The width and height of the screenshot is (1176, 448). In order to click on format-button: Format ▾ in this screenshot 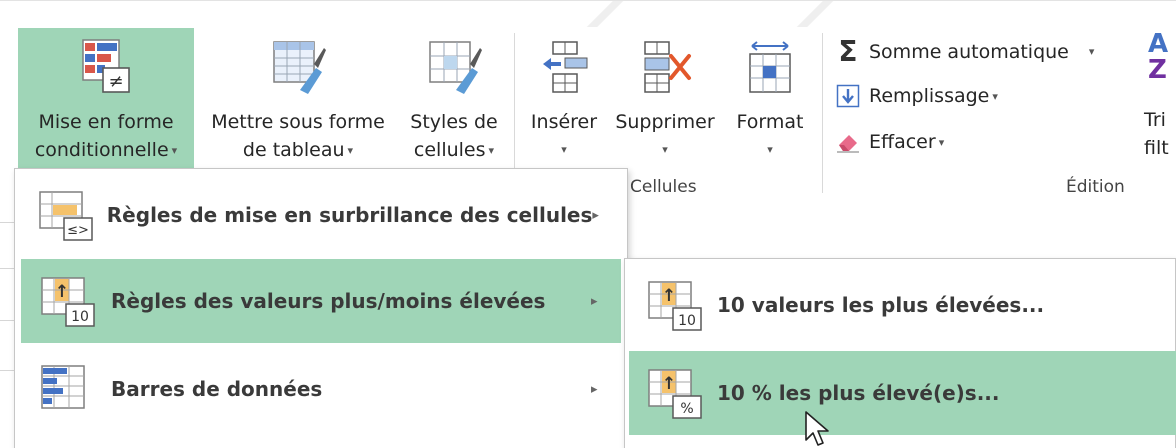, I will do `click(770, 108)`.